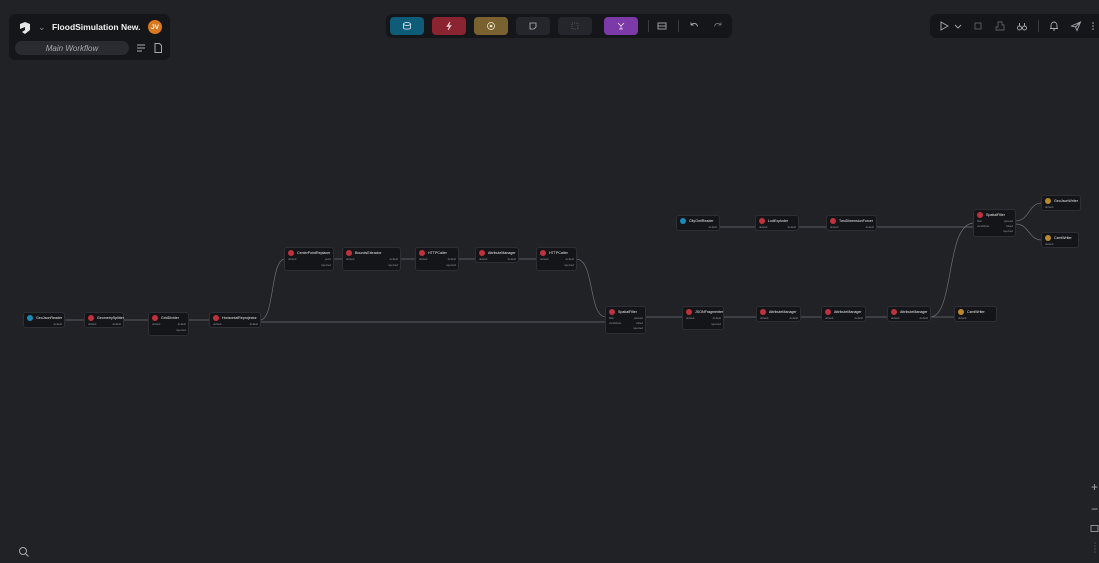 This screenshot has width=1099, height=563. Describe the element at coordinates (944, 26) in the screenshot. I see `play-icon` at that location.